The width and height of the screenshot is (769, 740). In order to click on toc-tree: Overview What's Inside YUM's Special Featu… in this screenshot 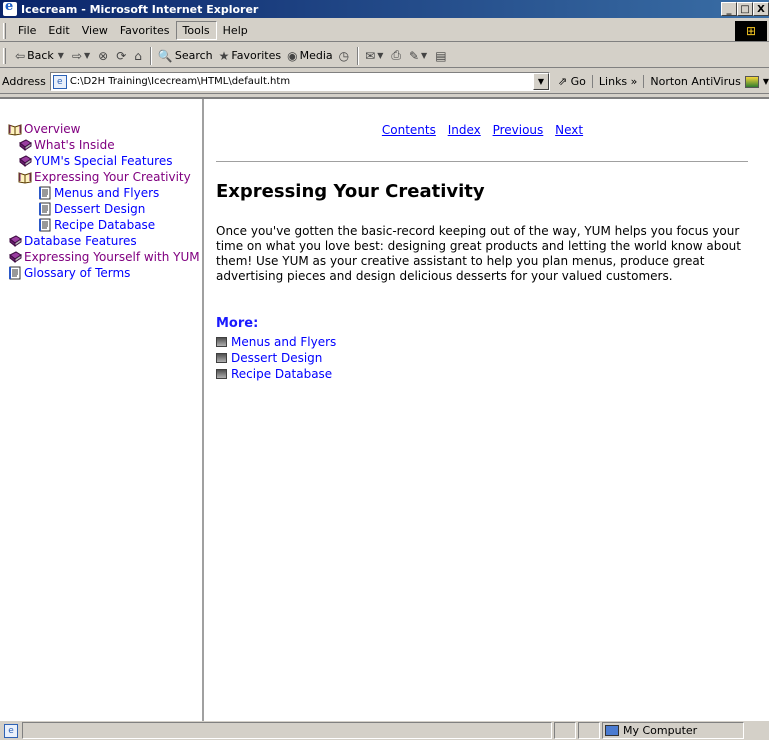, I will do `click(101, 190)`.